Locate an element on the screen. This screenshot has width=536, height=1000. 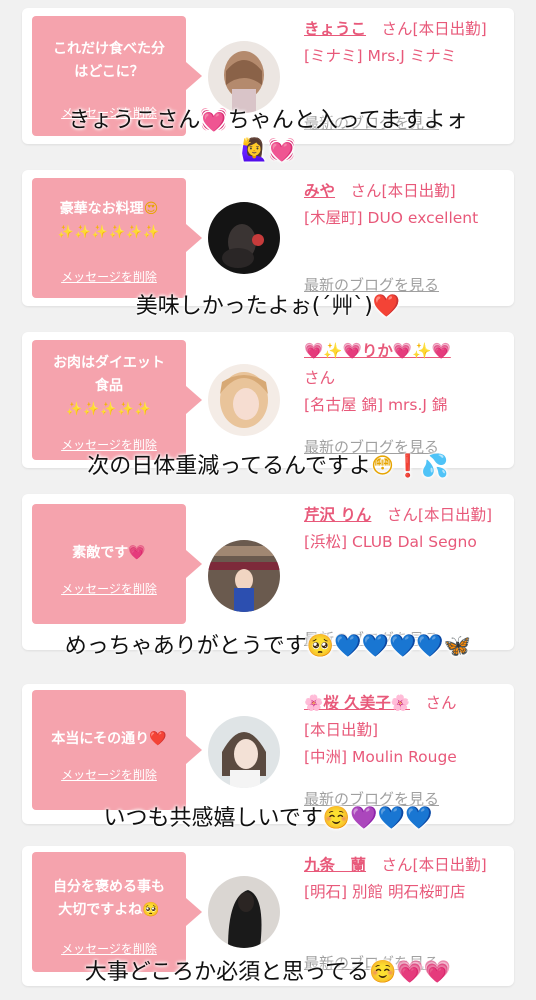
shop-name: [名古屋 錦] mrs.J 錦 is located at coordinates (376, 405).